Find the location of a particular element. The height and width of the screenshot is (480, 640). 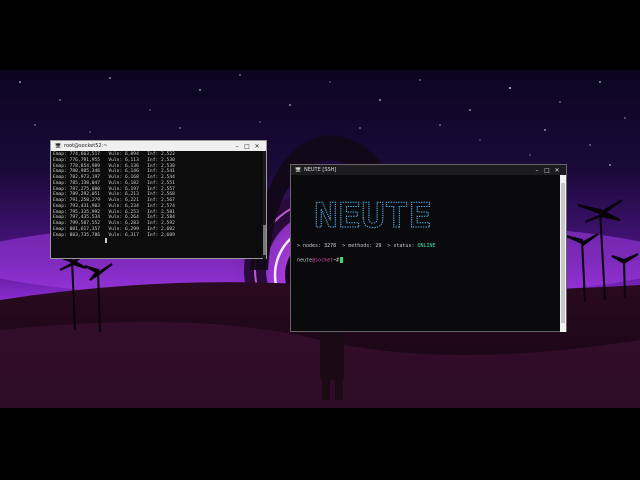

letterbox-top is located at coordinates (320, 35).